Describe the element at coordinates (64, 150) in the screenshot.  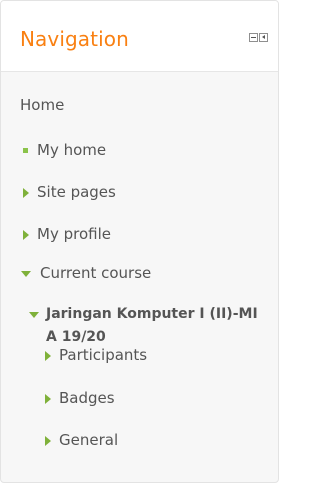
I see `nav-item-my-home: My home` at that location.